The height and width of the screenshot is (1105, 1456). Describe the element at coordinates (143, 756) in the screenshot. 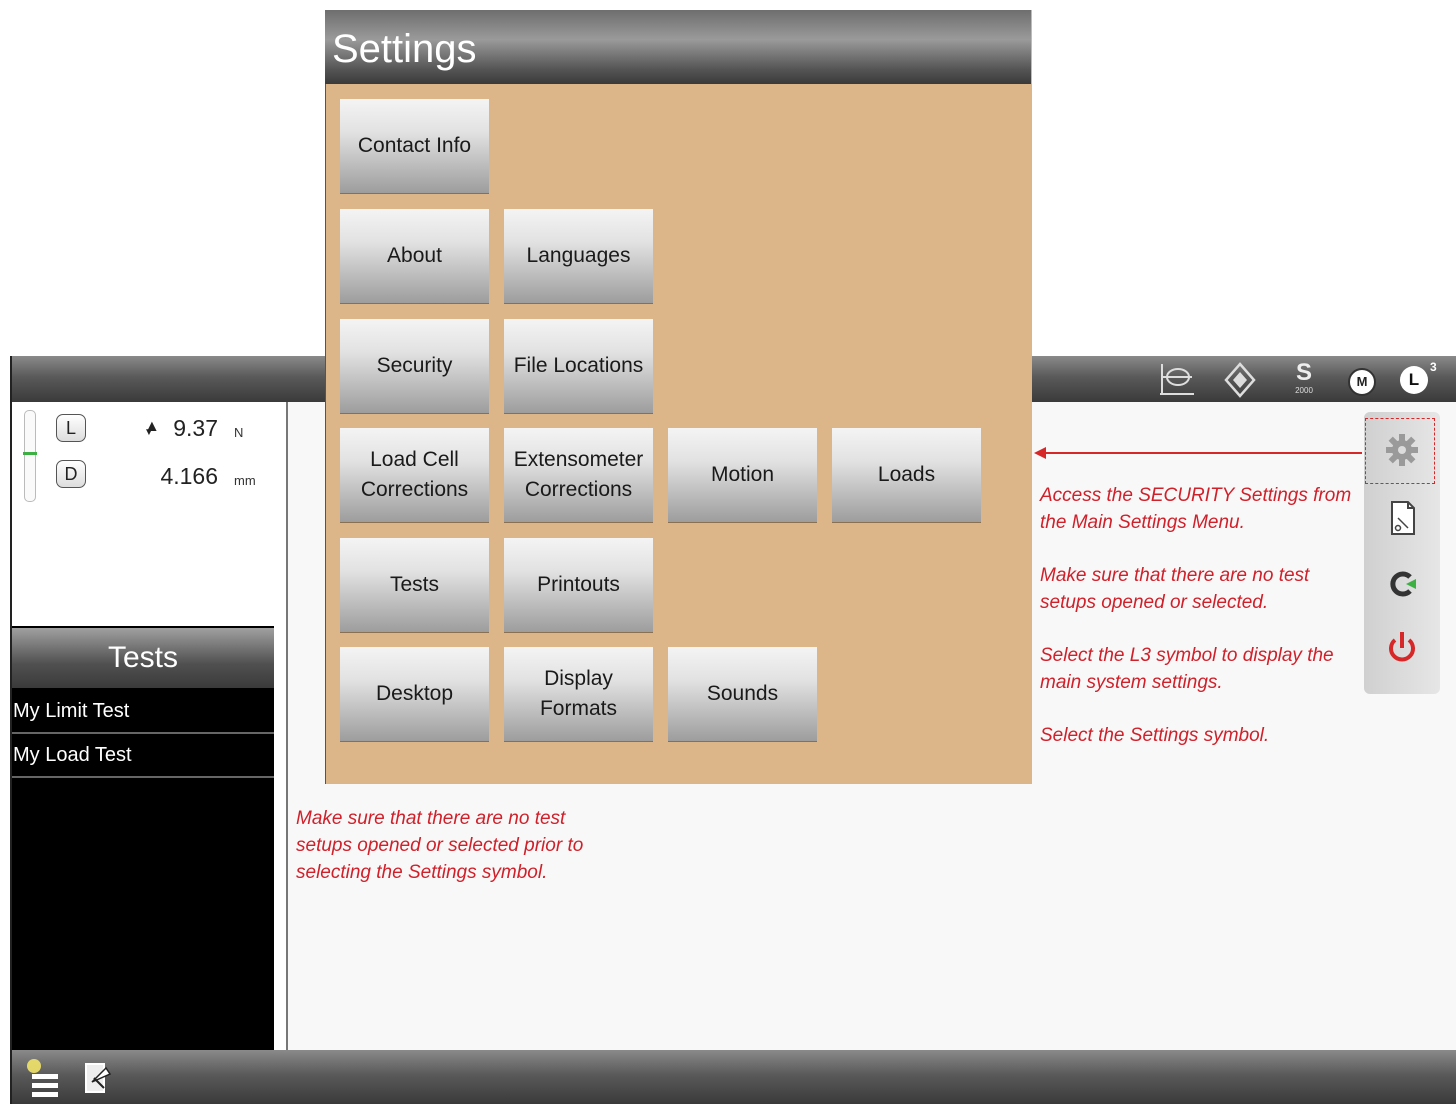

I see `list-item: My Load Test` at that location.